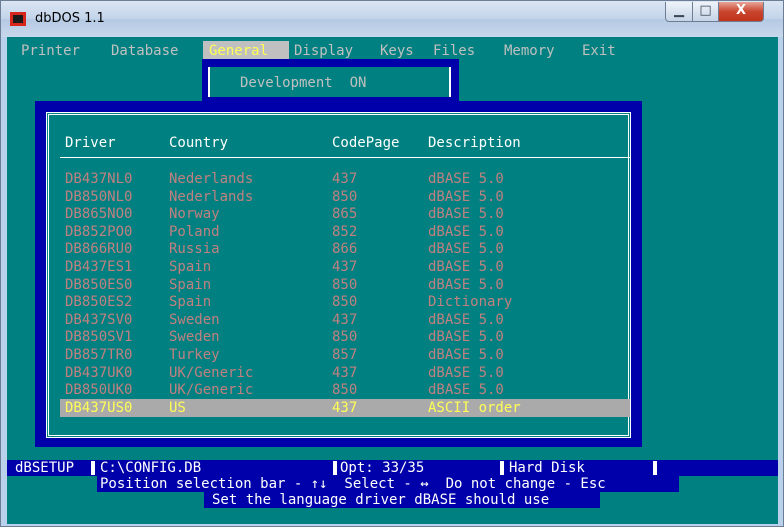  What do you see at coordinates (239, 51) in the screenshot?
I see `menu-general-label: General` at bounding box center [239, 51].